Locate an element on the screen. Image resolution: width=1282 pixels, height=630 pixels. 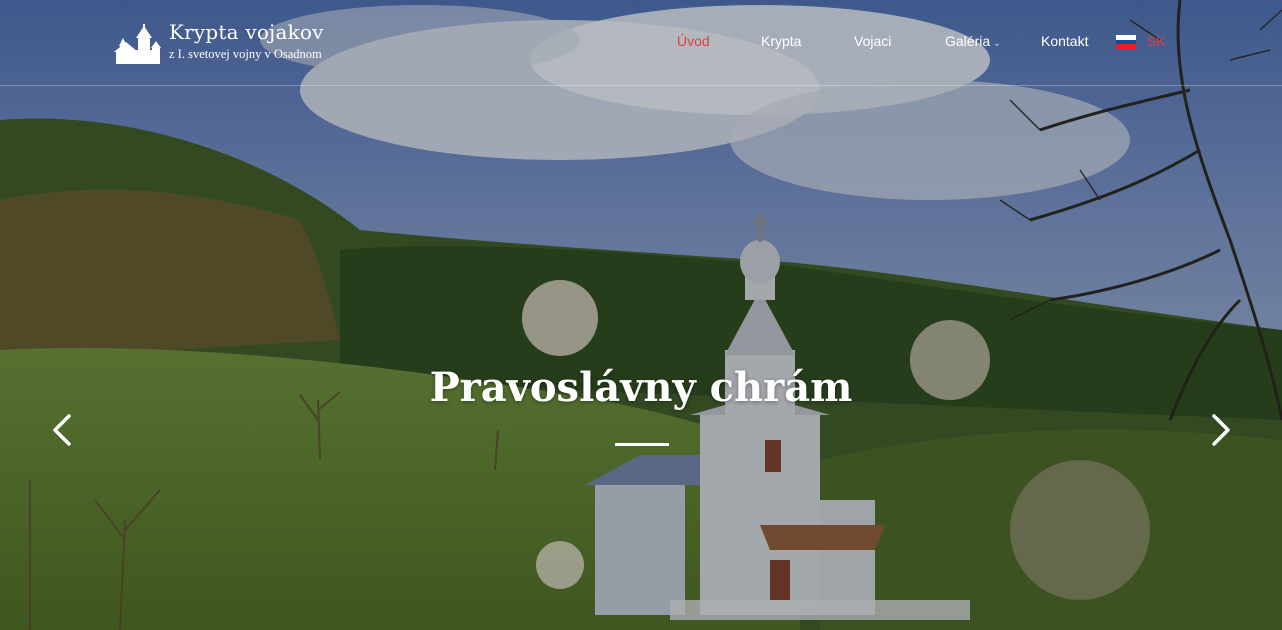
chevron-right-icon is located at coordinates (1221, 430).